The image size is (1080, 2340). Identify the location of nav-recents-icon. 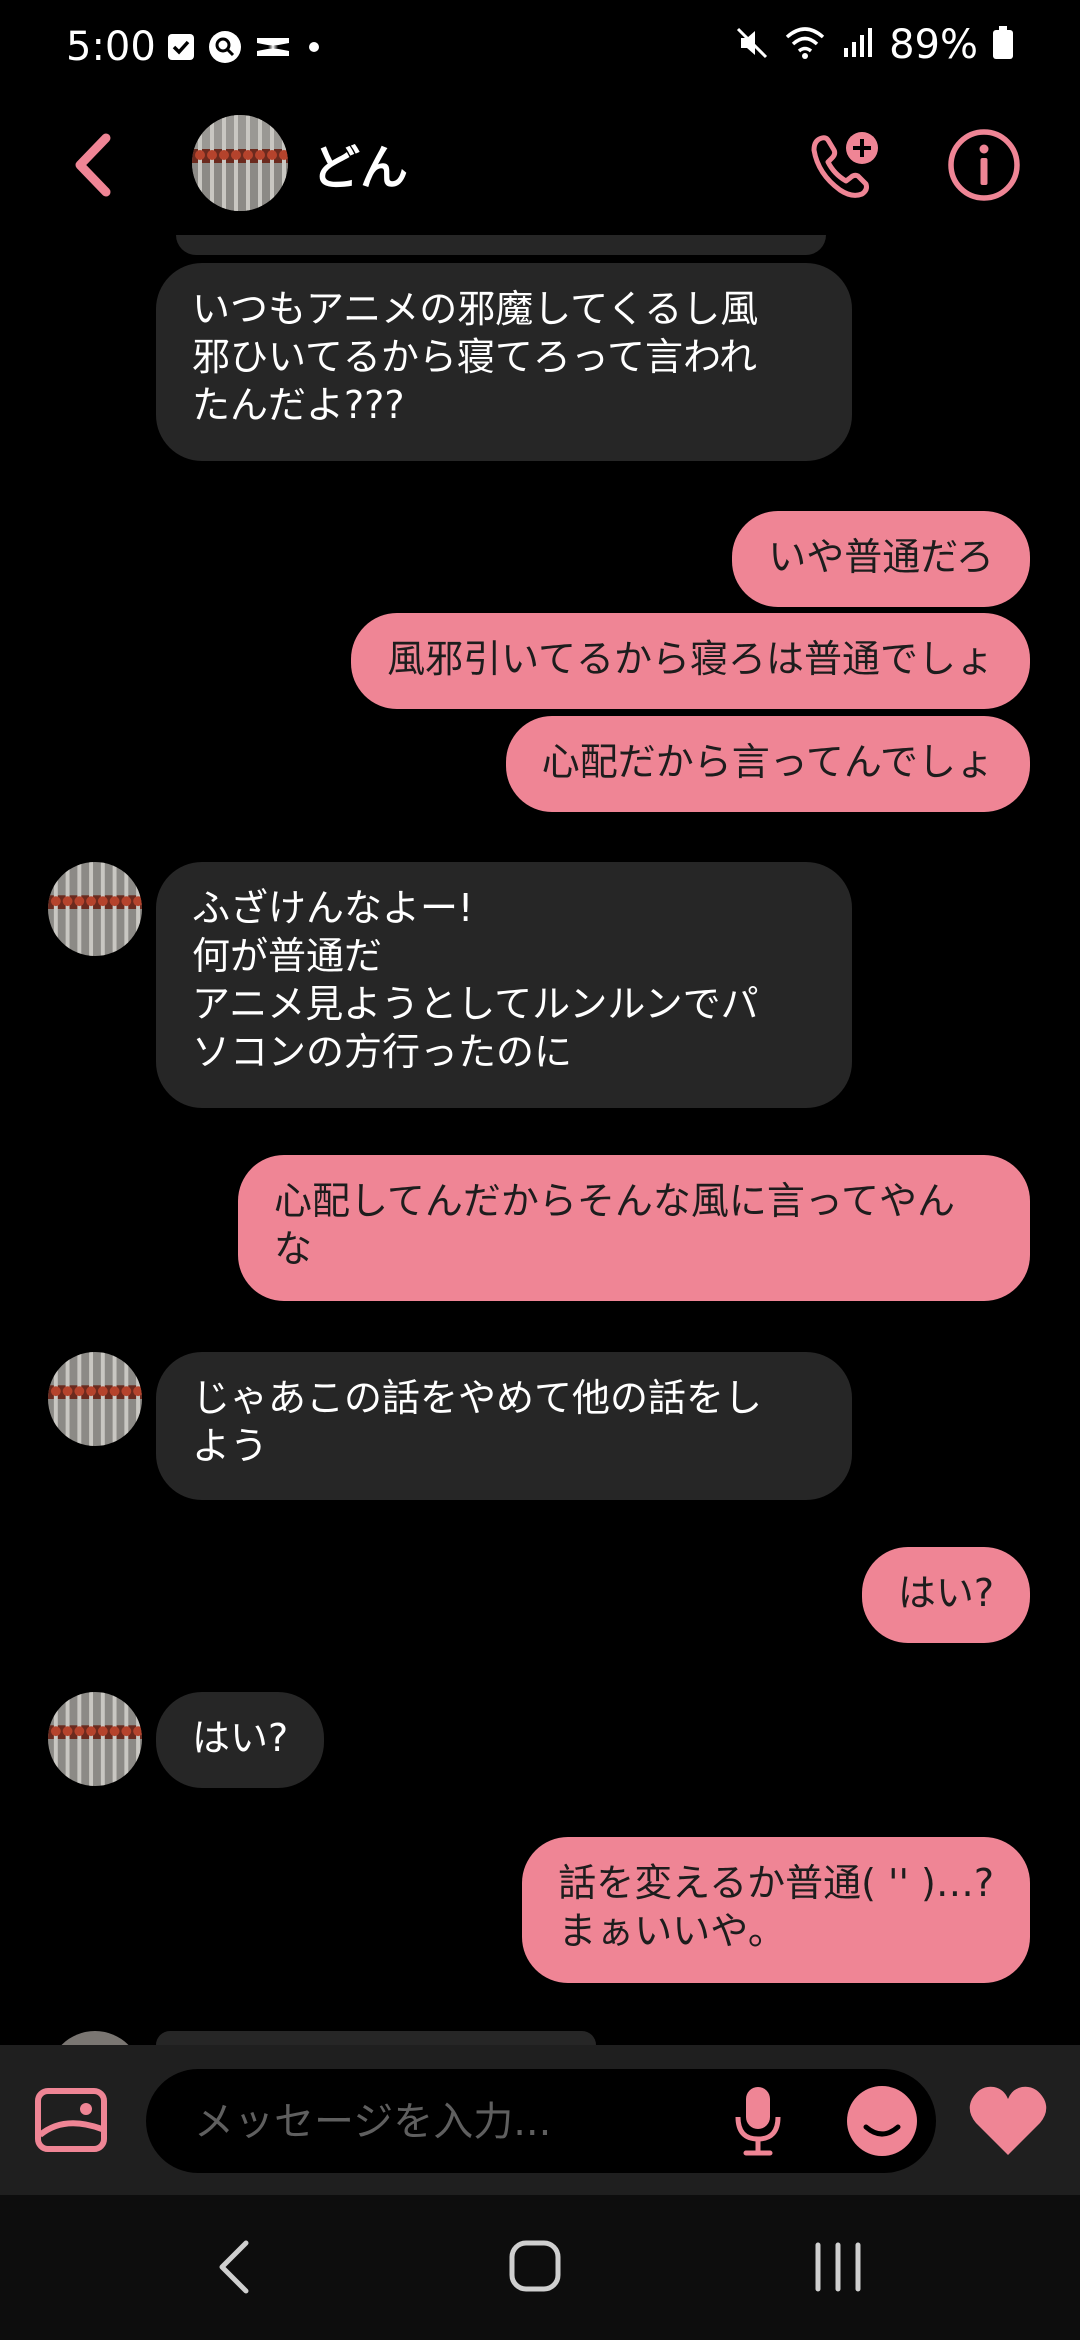
(838, 2267).